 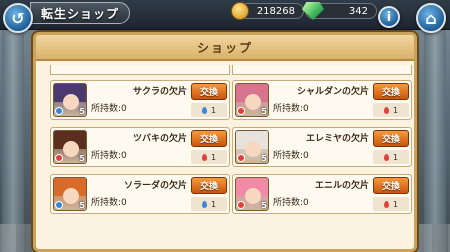 I want to click on panel-title: ショップ, so click(x=224, y=47).